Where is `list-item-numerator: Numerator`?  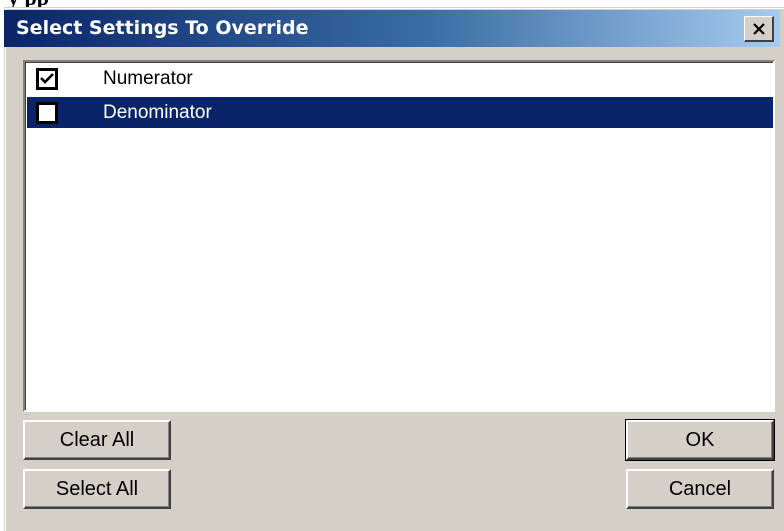
list-item-numerator: Numerator is located at coordinates (400, 78).